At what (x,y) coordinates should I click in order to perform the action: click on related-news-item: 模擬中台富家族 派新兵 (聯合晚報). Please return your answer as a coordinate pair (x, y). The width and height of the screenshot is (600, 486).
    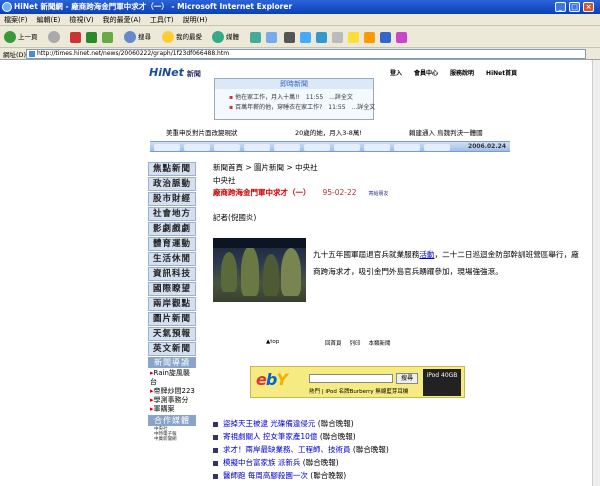
    Looking at the image, I should click on (363, 462).